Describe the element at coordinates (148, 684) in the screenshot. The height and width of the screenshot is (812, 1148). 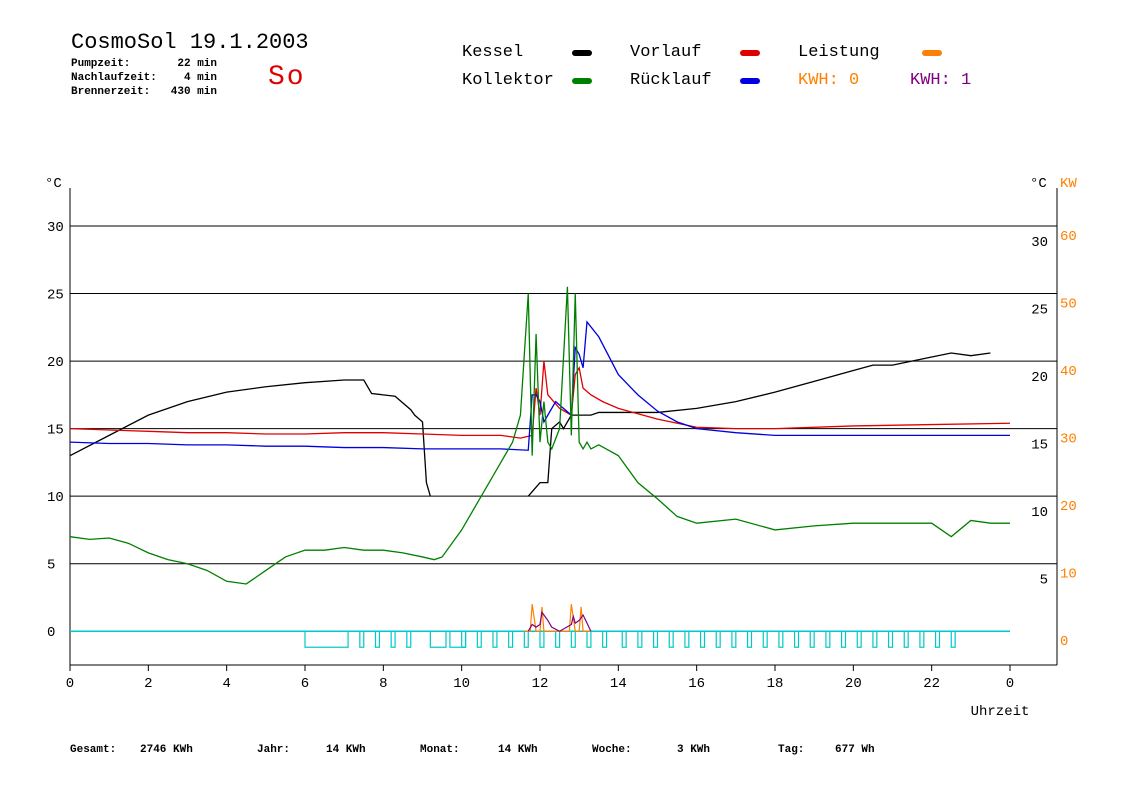
I see `x-tick-label: 2` at that location.